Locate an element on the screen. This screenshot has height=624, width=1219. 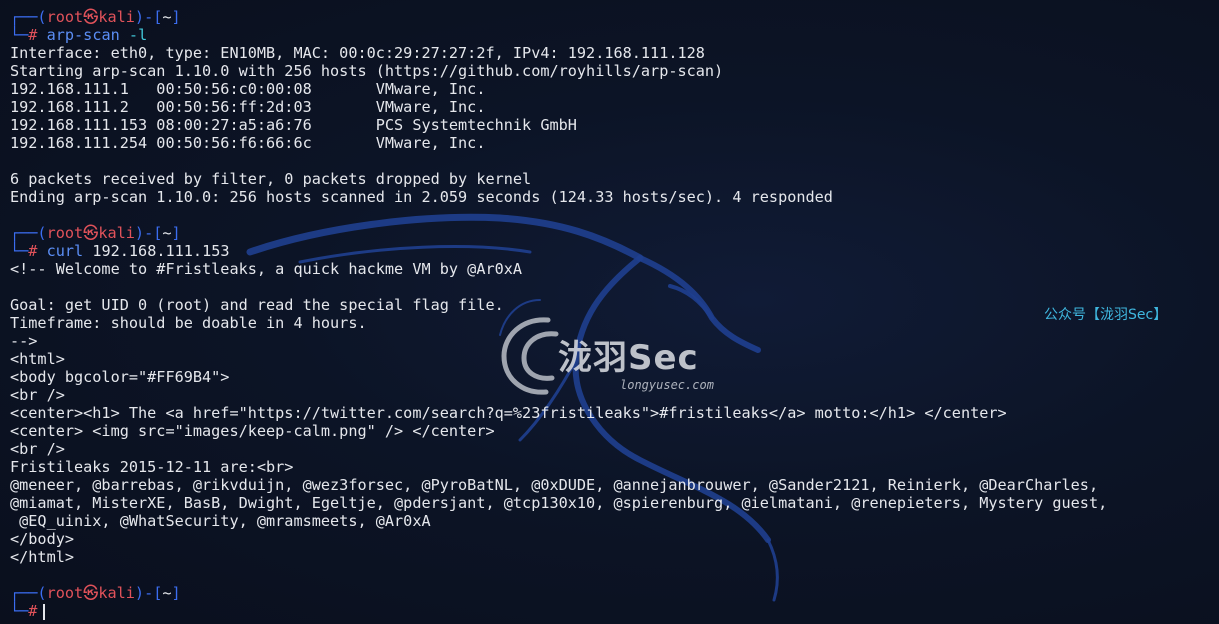
active-command-line: └─# is located at coordinates (612, 611).